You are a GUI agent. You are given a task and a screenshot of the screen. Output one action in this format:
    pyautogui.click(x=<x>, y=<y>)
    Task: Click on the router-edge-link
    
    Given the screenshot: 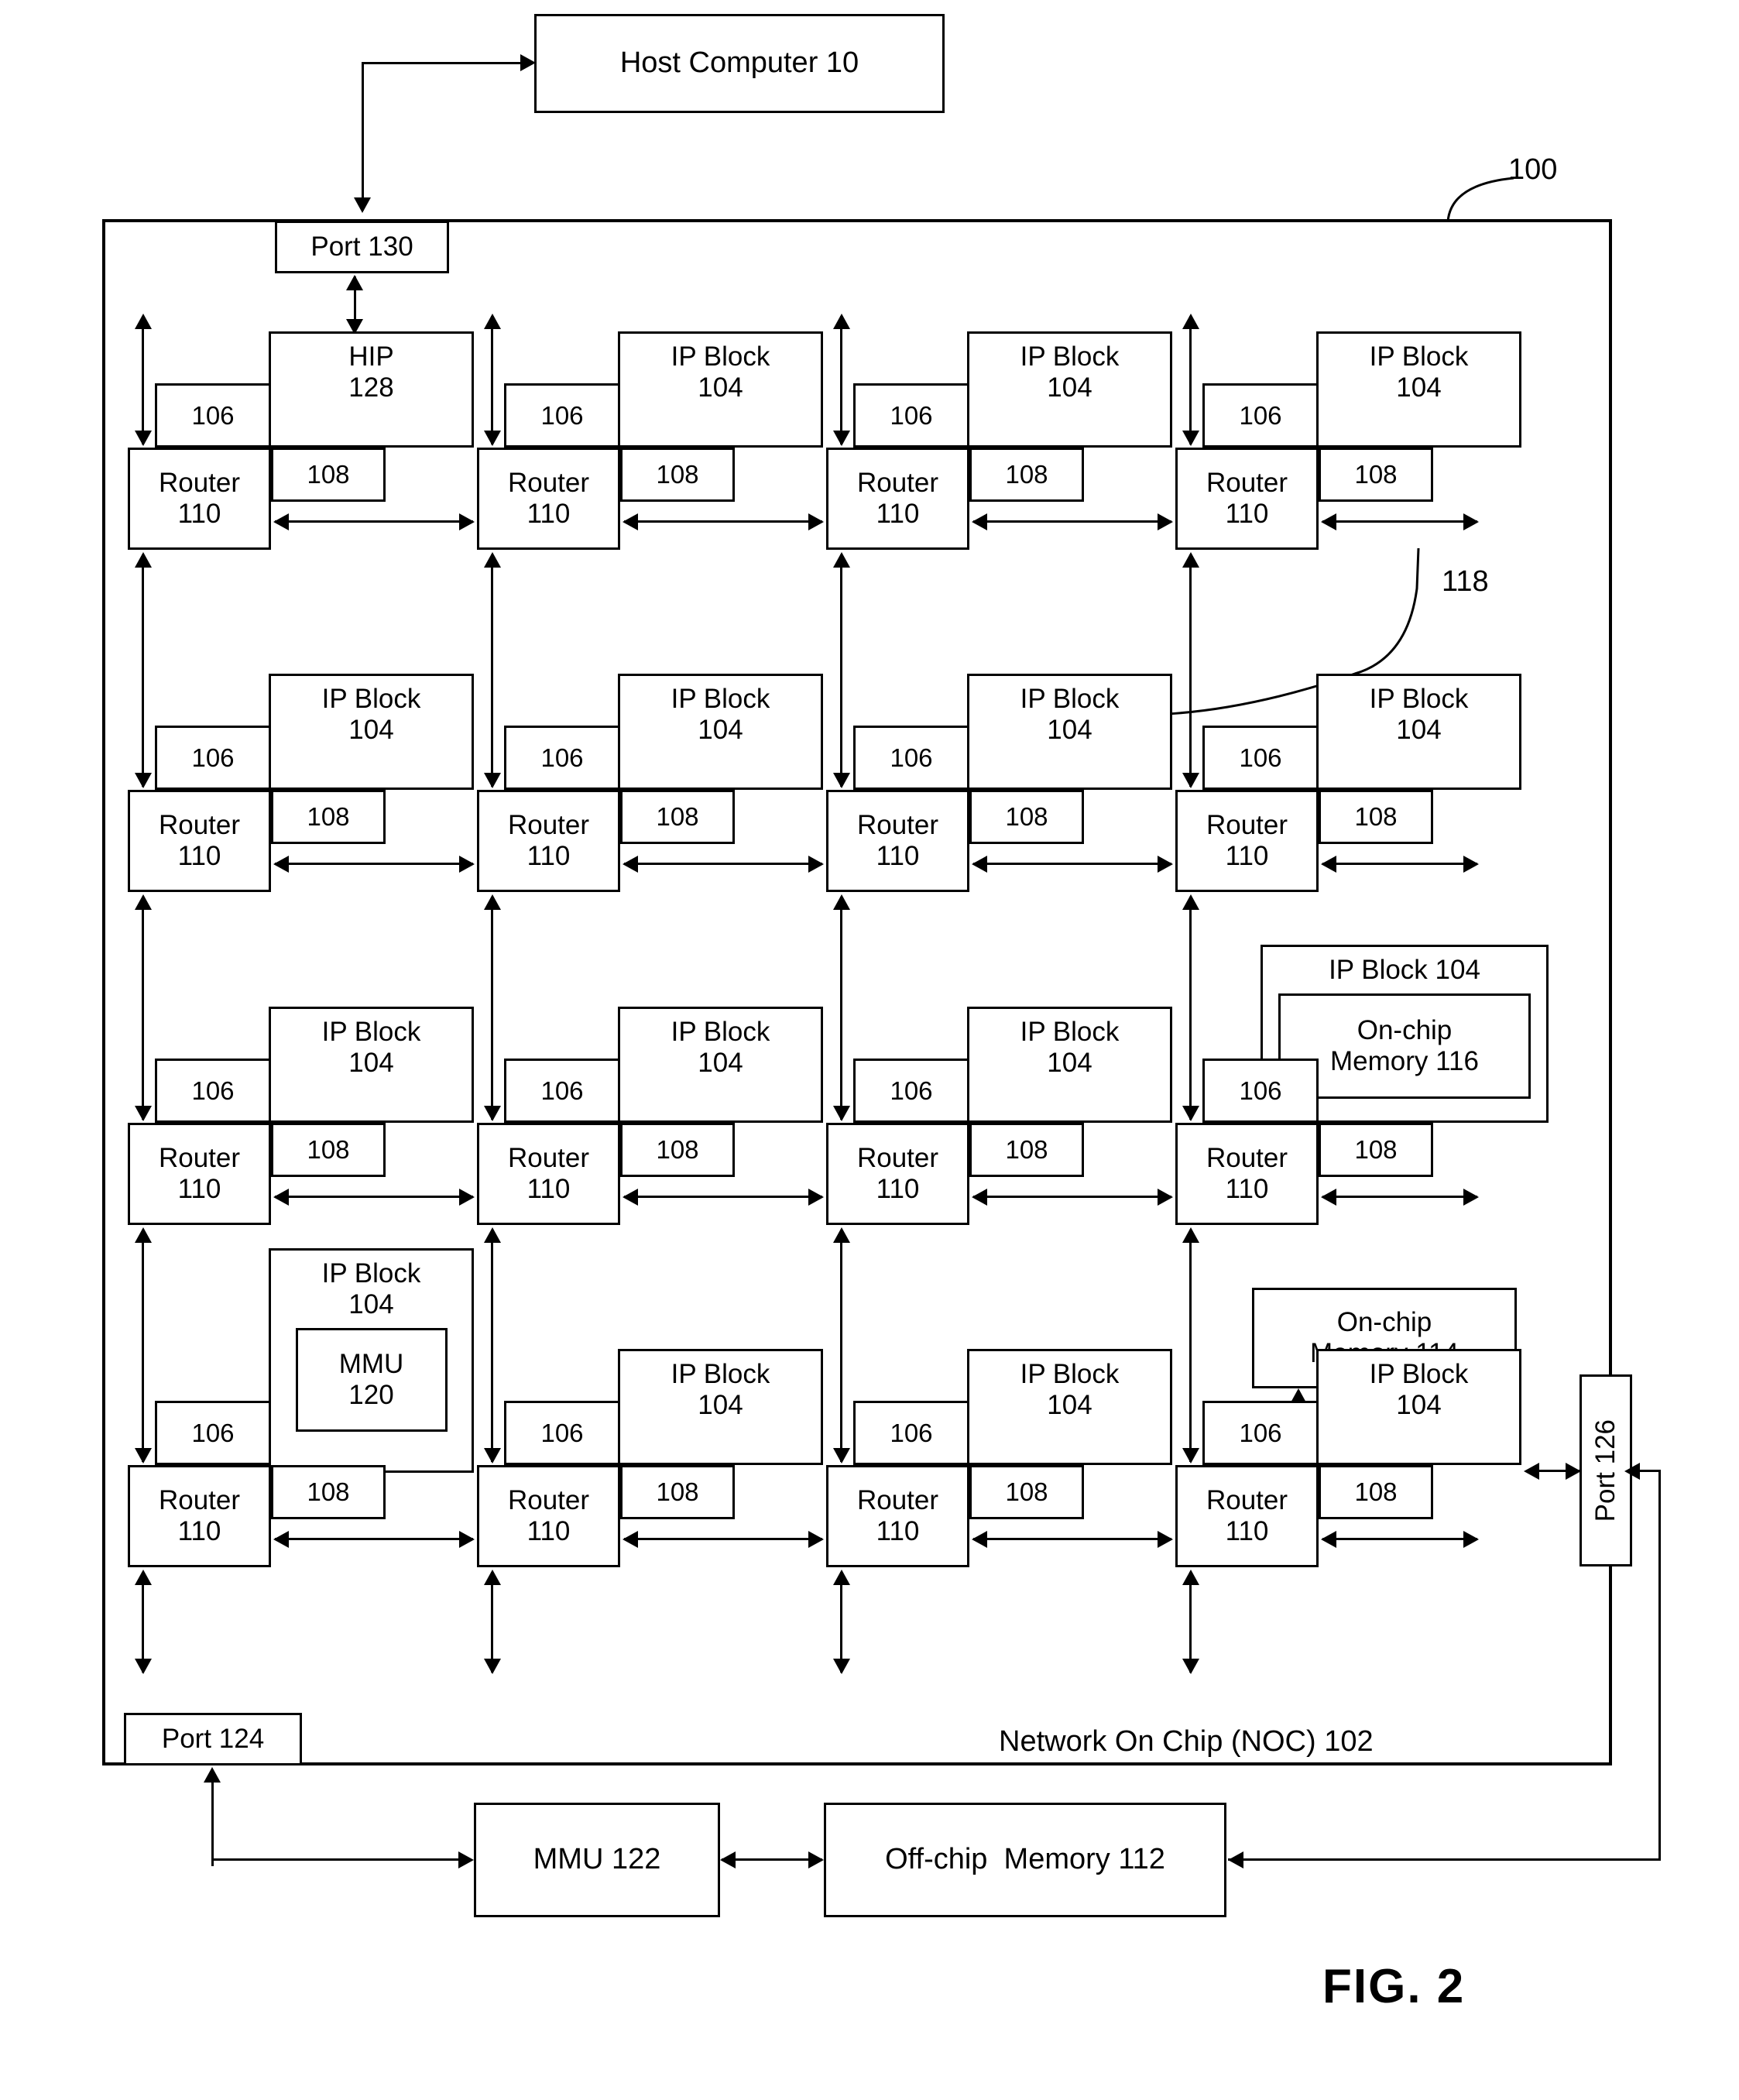 What is the action you would take?
    pyautogui.click(x=1400, y=1197)
    